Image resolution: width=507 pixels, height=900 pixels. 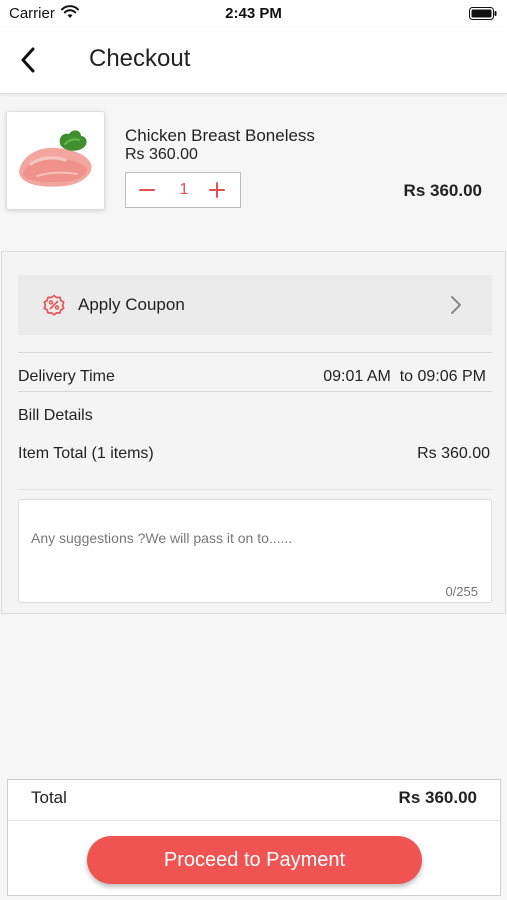 What do you see at coordinates (55, 415) in the screenshot?
I see `bill-details-heading: Bill Details` at bounding box center [55, 415].